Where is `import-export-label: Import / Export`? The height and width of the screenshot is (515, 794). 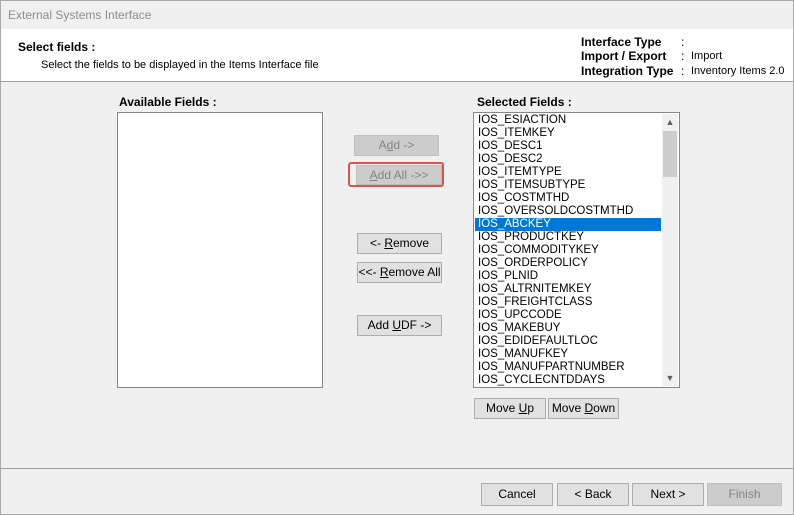
import-export-label: Import / Export is located at coordinates (624, 56).